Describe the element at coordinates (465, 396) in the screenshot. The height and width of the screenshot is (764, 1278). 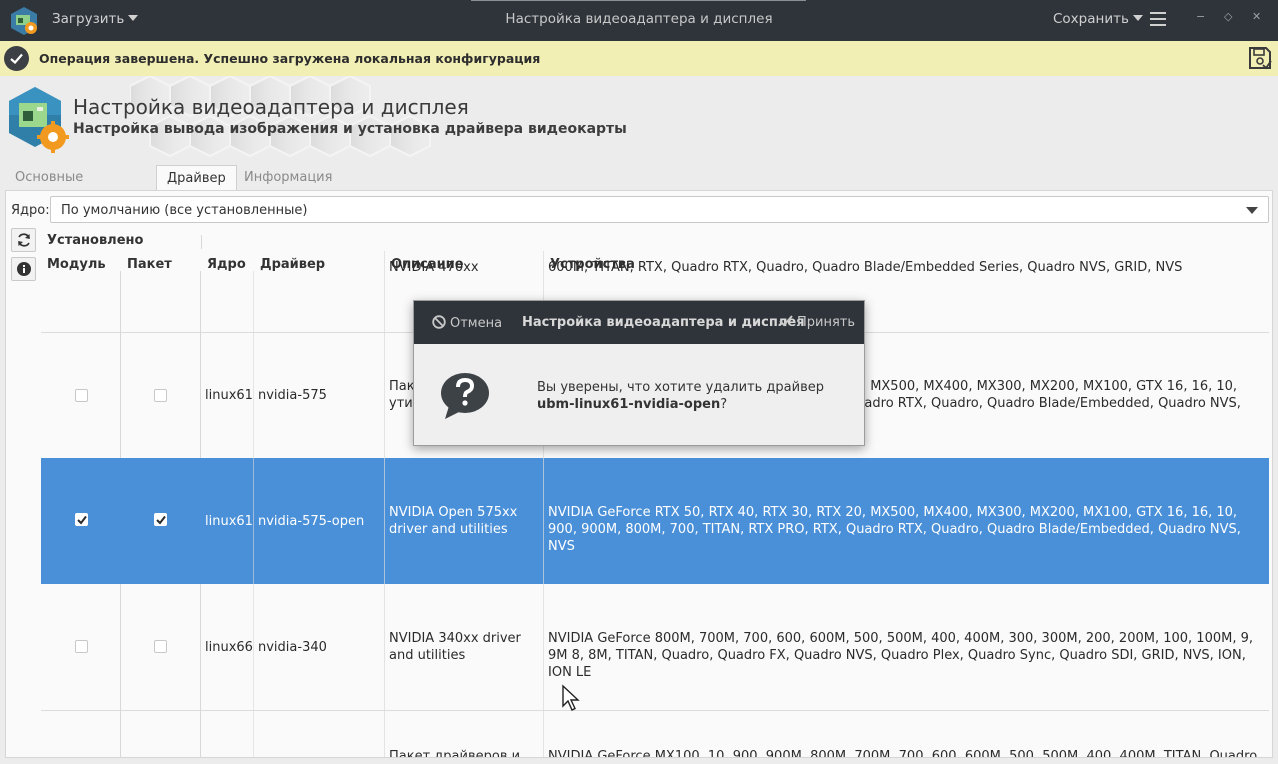
I see `question-icon` at that location.